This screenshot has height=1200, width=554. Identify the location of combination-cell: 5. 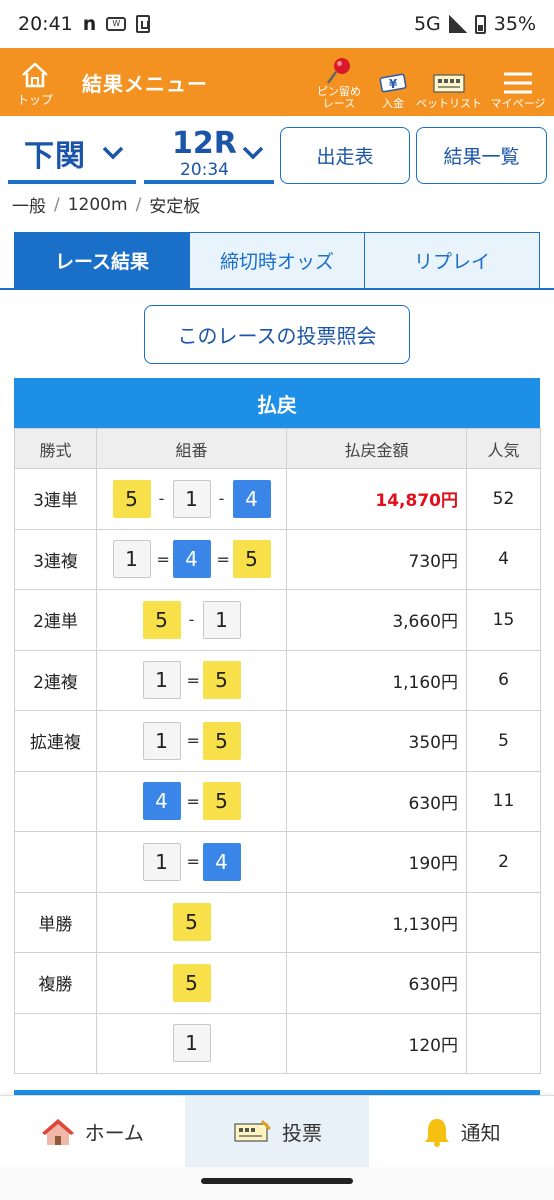
(191, 983).